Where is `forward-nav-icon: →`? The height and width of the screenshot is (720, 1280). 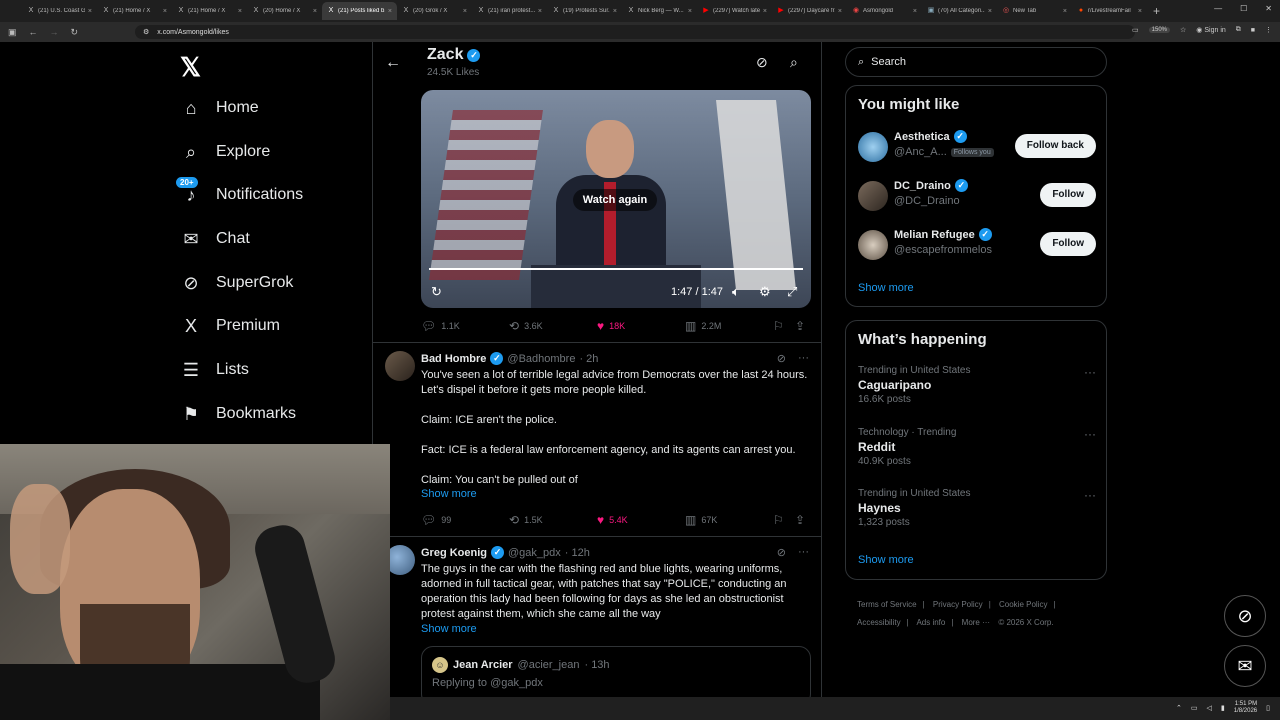
forward-nav-icon: → is located at coordinates (54, 32).